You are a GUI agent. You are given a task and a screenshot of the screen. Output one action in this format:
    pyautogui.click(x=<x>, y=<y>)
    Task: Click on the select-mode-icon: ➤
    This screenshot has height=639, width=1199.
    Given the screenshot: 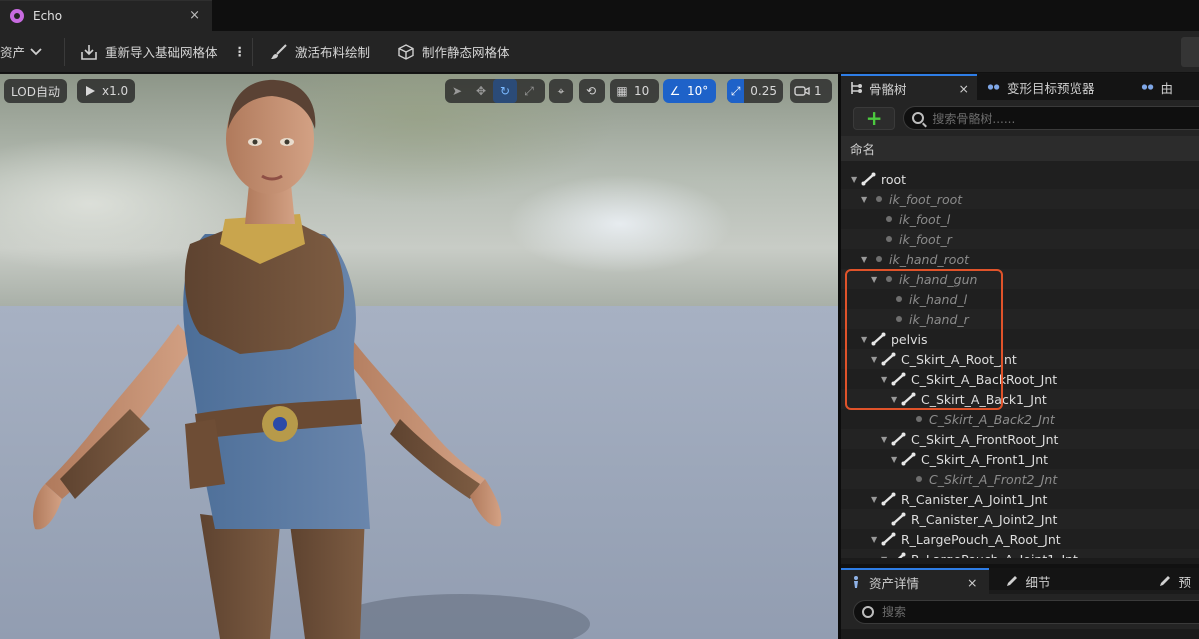 What is the action you would take?
    pyautogui.click(x=457, y=91)
    